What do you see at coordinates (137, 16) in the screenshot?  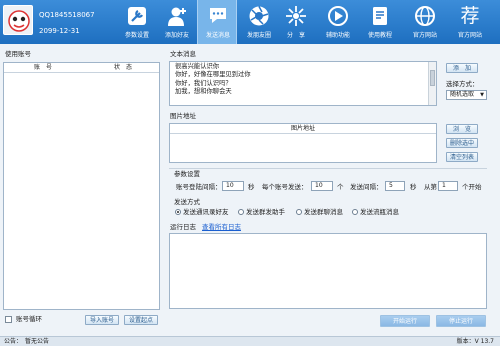 I see `wrench-icon` at bounding box center [137, 16].